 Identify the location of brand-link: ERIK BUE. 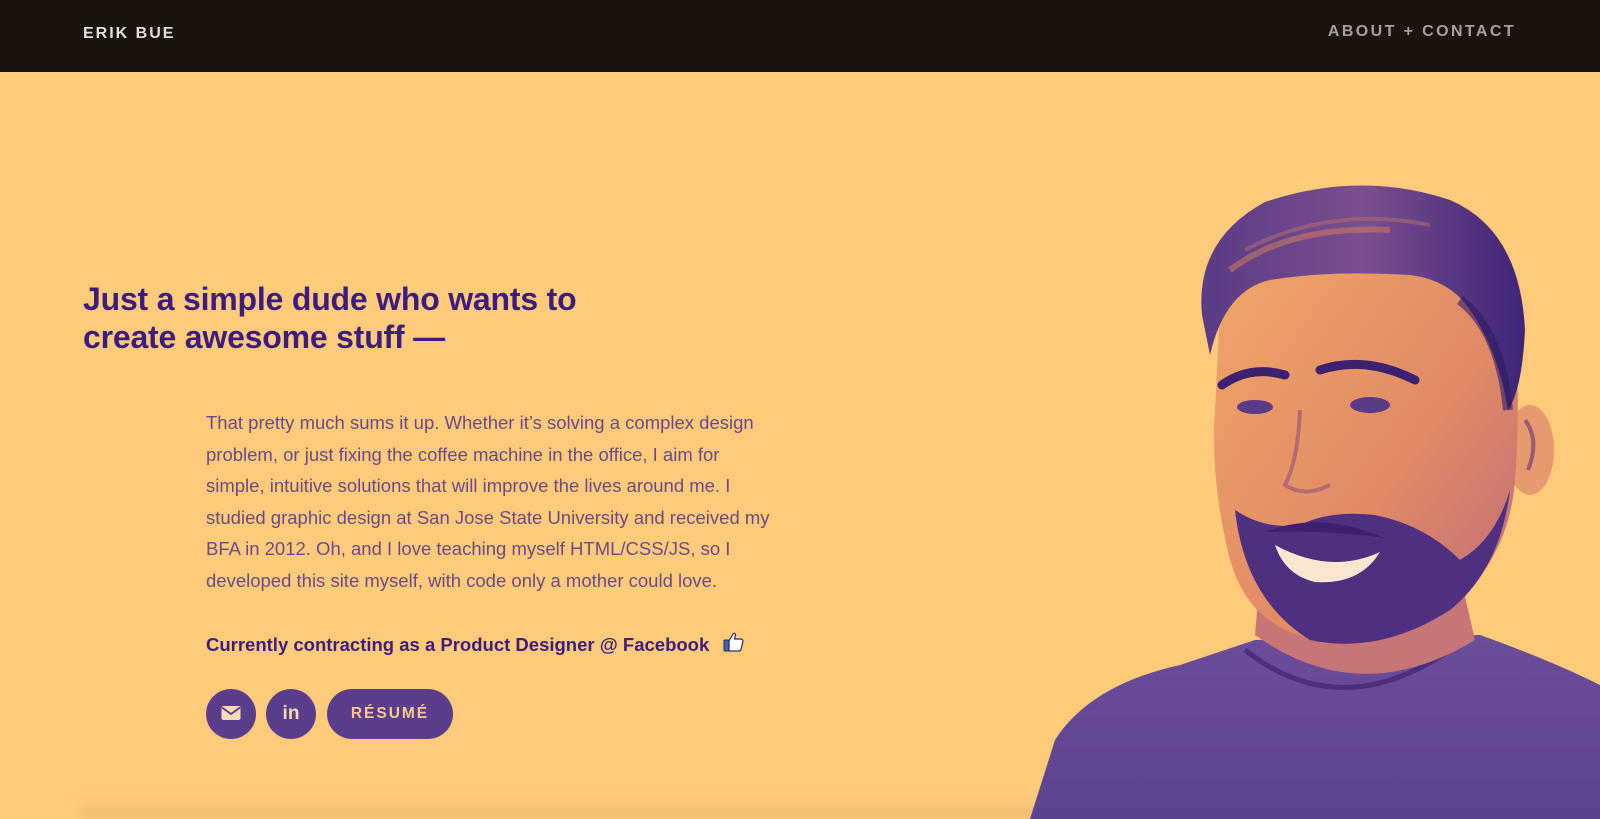
(129, 34).